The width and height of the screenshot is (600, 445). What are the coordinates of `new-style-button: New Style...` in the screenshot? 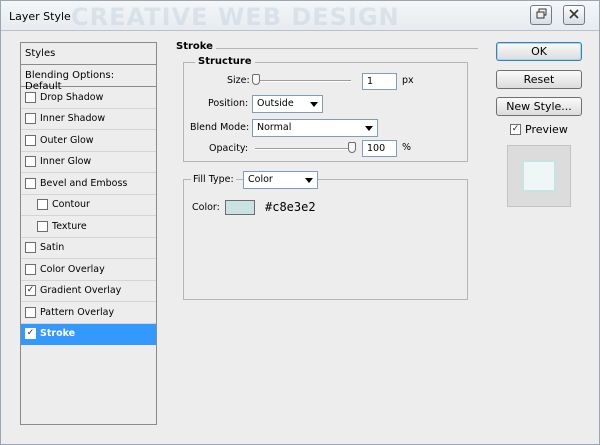 It's located at (539, 106).